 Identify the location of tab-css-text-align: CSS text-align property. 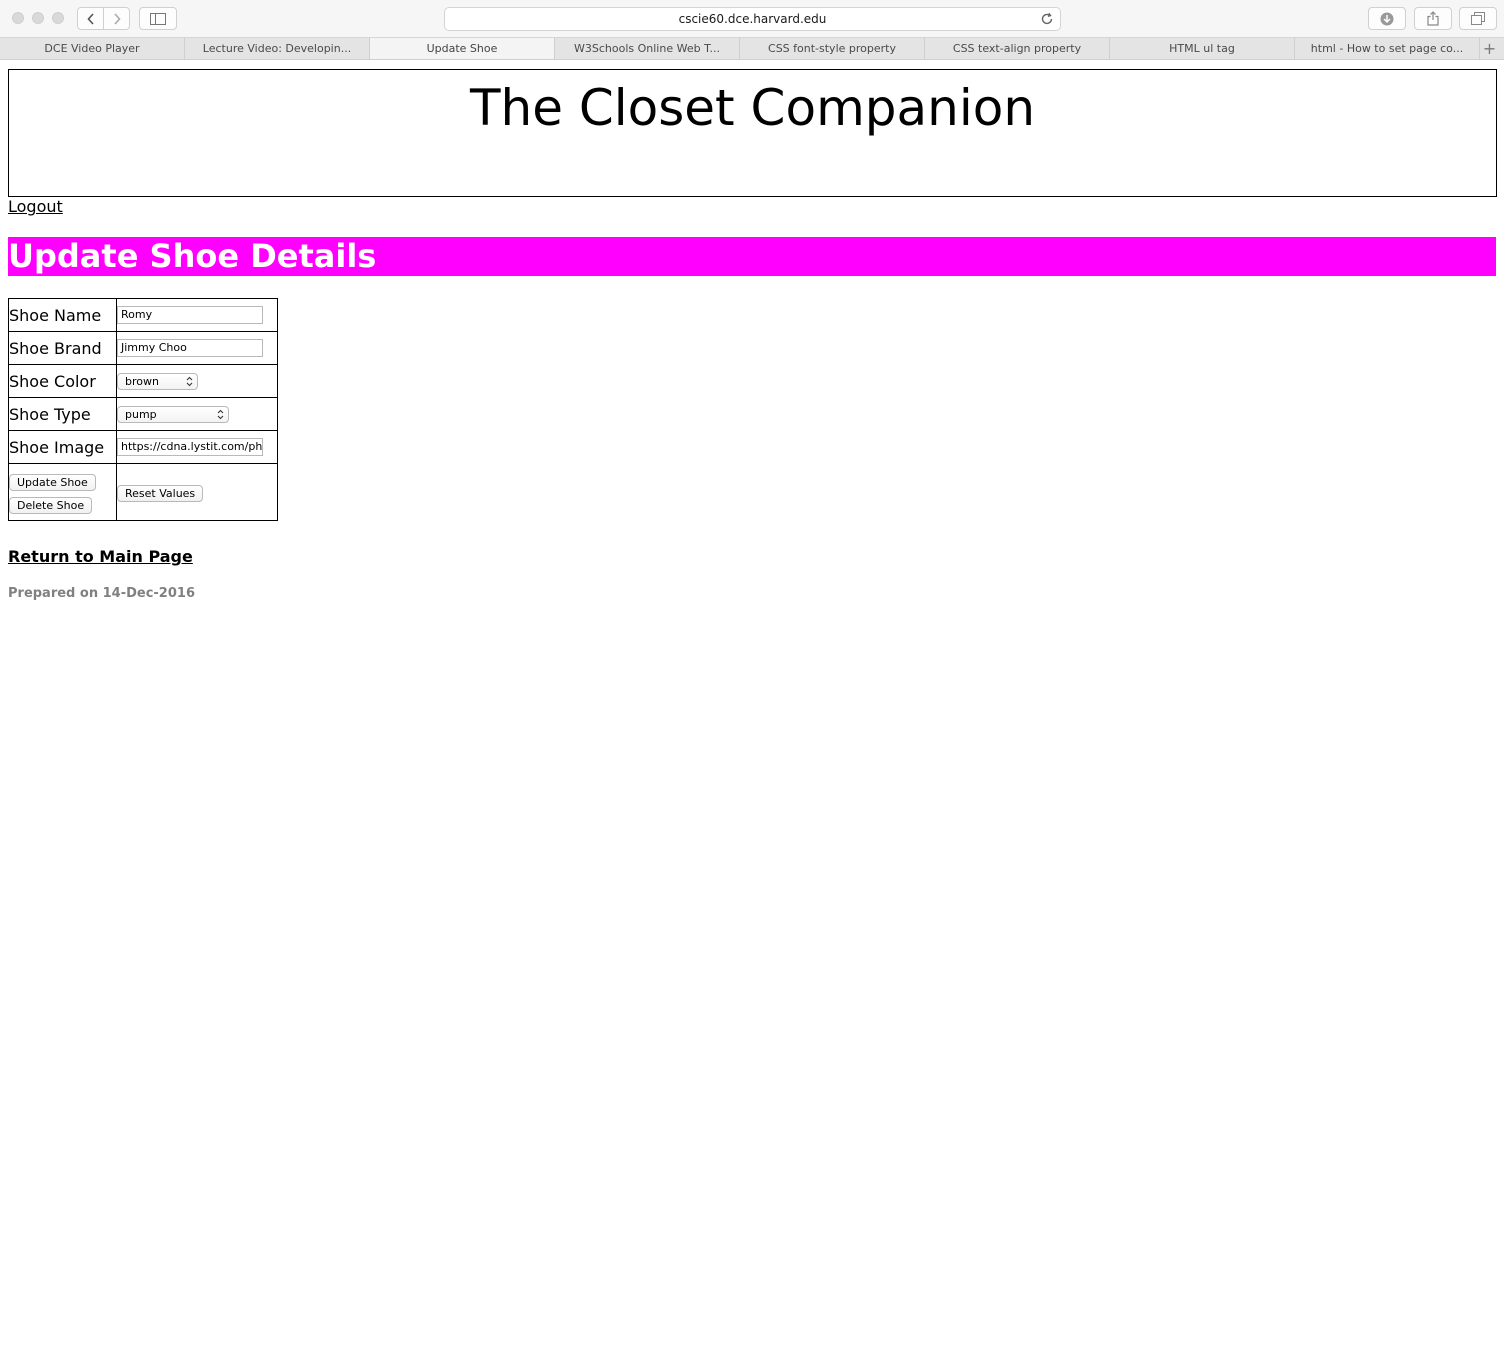
(1017, 48).